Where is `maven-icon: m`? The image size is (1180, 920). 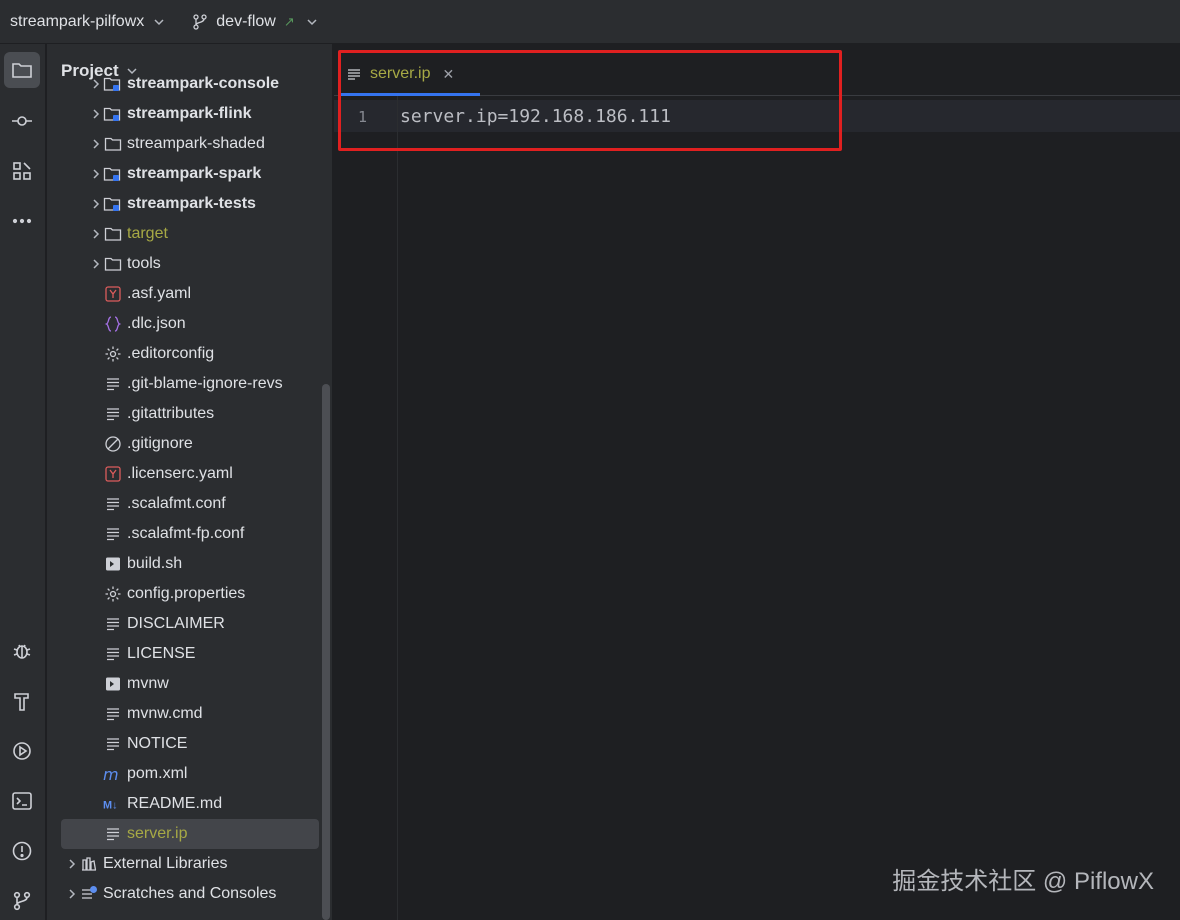 maven-icon: m is located at coordinates (113, 774).